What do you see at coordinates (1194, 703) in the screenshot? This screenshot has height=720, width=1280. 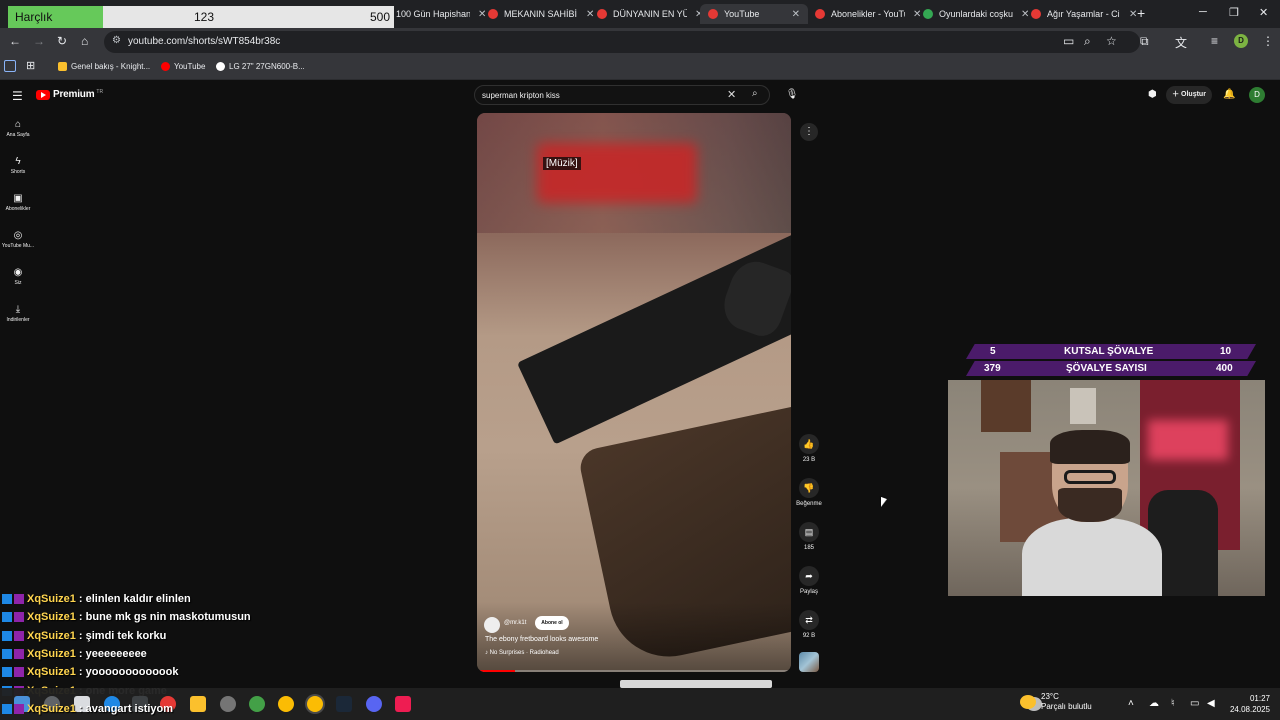 I see `network-icon: ▭` at bounding box center [1194, 703].